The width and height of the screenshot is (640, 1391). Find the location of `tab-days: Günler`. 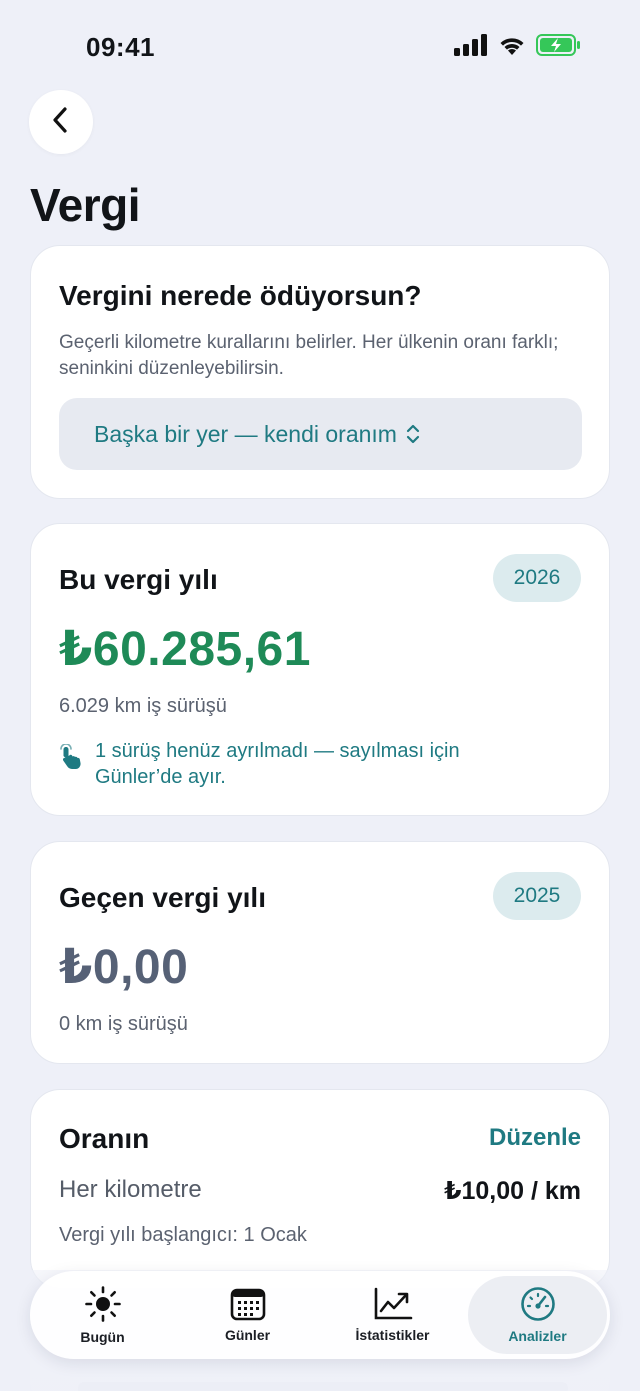

tab-days: Günler is located at coordinates (247, 1315).